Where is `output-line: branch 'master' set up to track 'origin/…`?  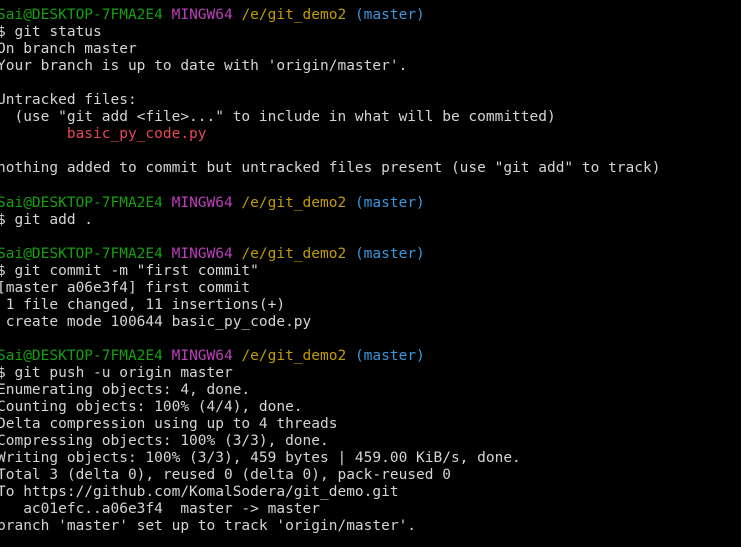
output-line: branch 'master' set up to track 'origin/… is located at coordinates (208, 526).